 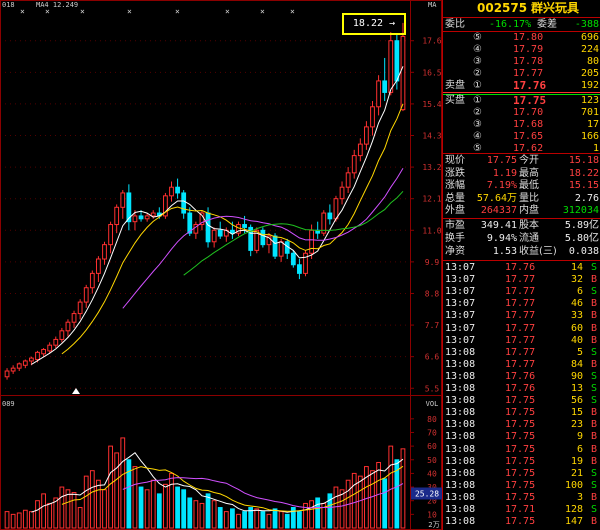 I want to click on tick-volume: 3, so click(x=579, y=497).